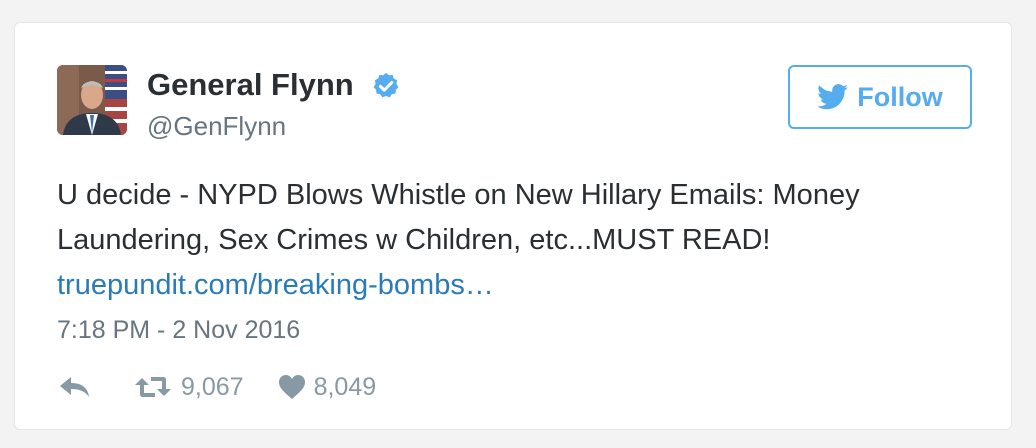  Describe the element at coordinates (212, 387) in the screenshot. I see `retweet-count: 9,067` at that location.